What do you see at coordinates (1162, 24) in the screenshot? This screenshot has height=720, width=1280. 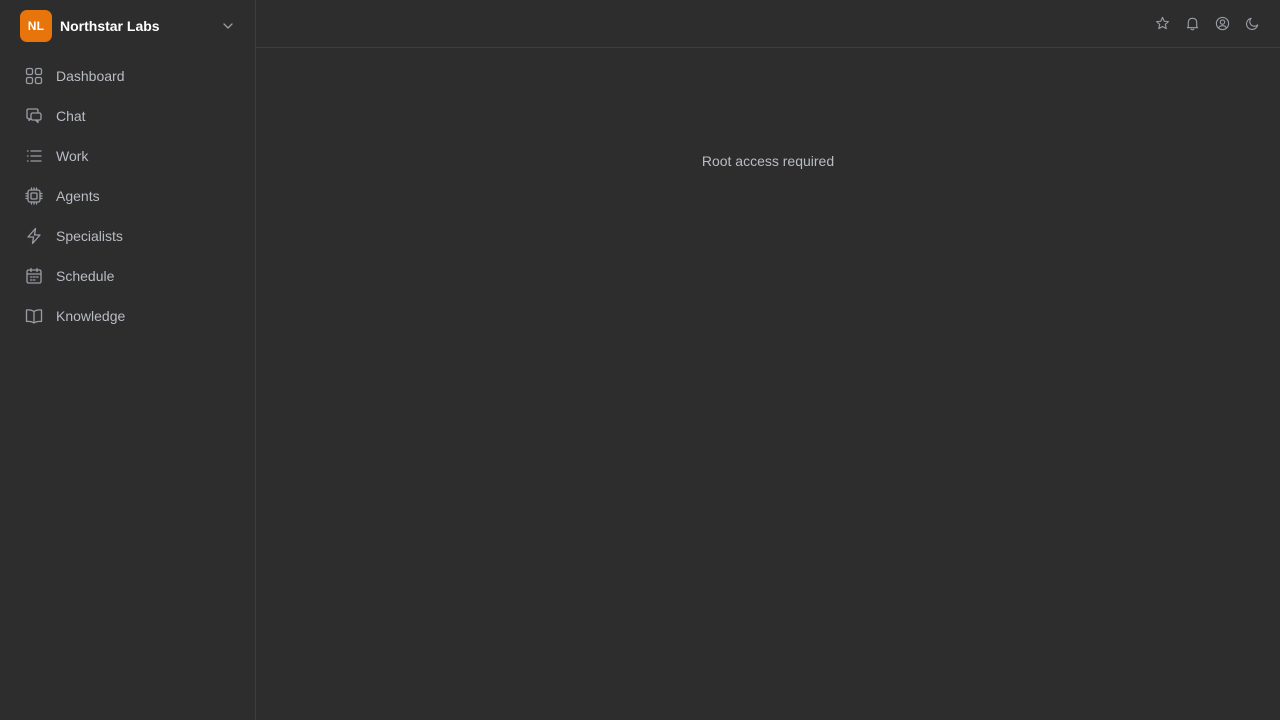 I see `star-icon` at bounding box center [1162, 24].